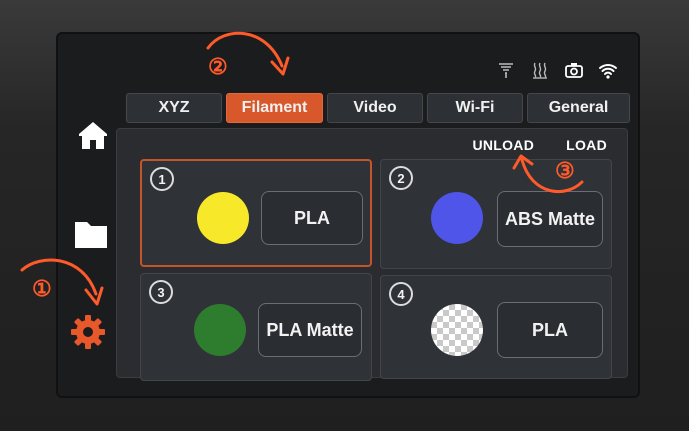  What do you see at coordinates (496, 327) in the screenshot?
I see `filament-slot-4: 4 PLA` at bounding box center [496, 327].